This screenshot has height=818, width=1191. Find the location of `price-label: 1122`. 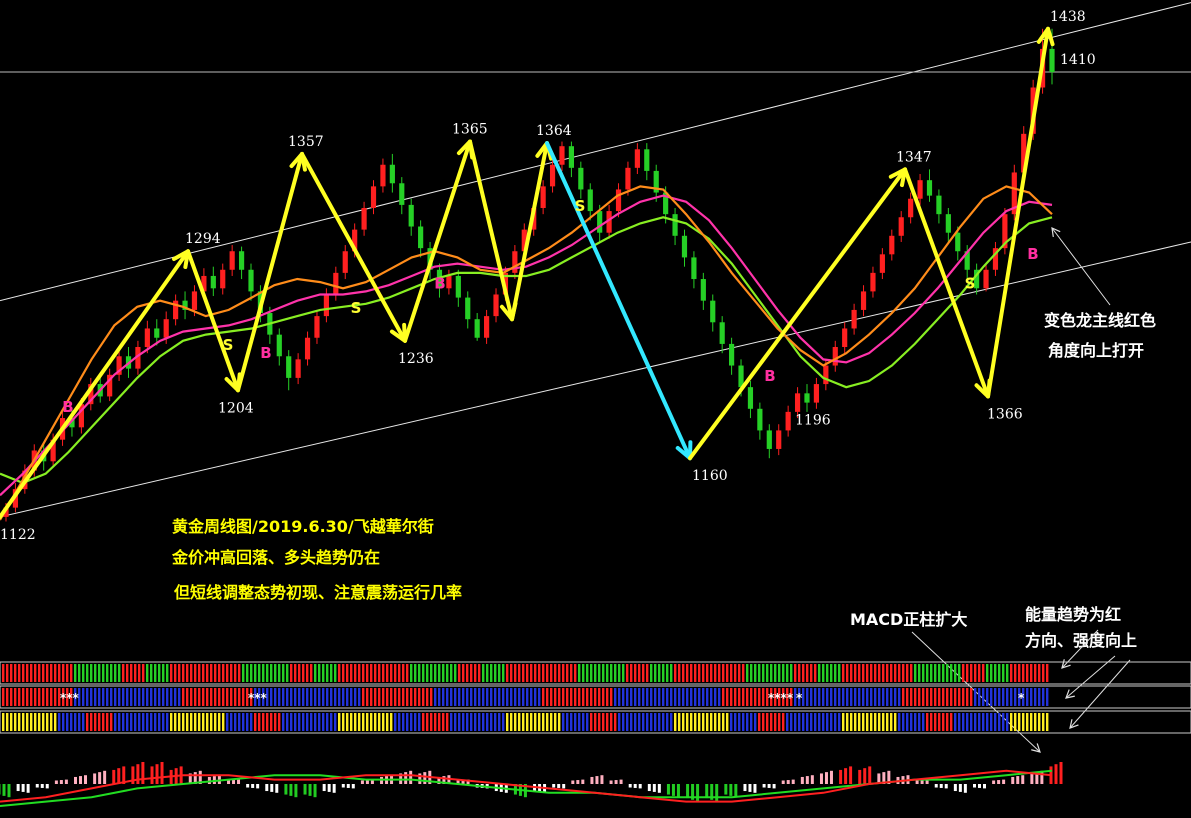

price-label: 1122 is located at coordinates (18, 535).